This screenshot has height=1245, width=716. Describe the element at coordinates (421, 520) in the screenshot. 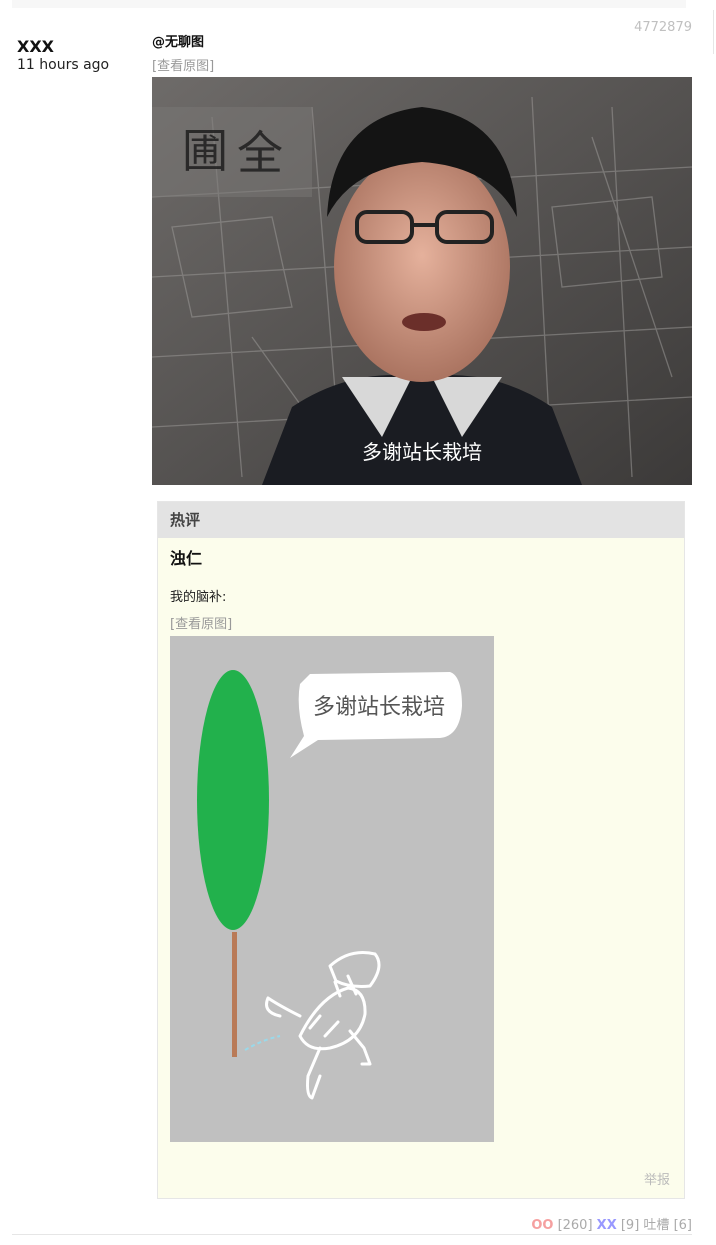

I see `hot-comment-header: 热评` at that location.